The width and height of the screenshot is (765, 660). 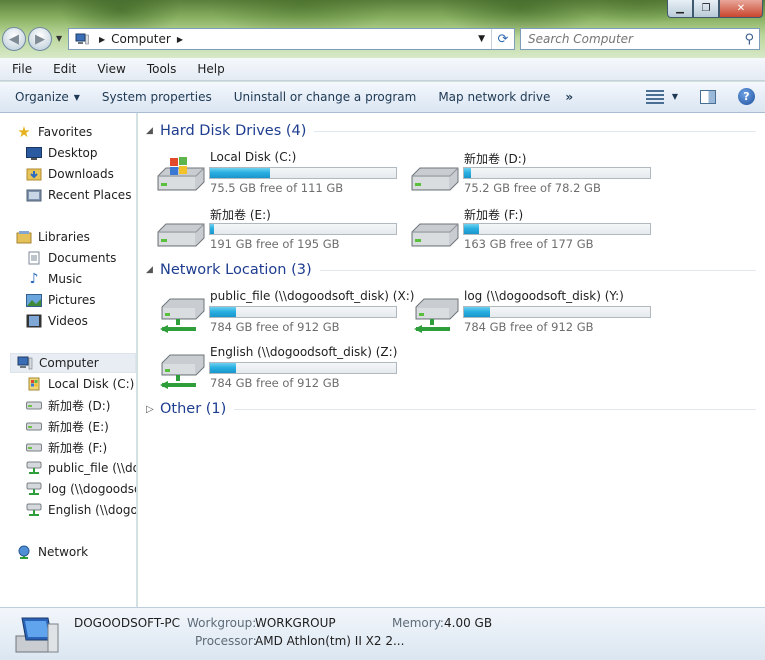 I want to click on organize-button: Organize ▼, so click(x=47, y=97).